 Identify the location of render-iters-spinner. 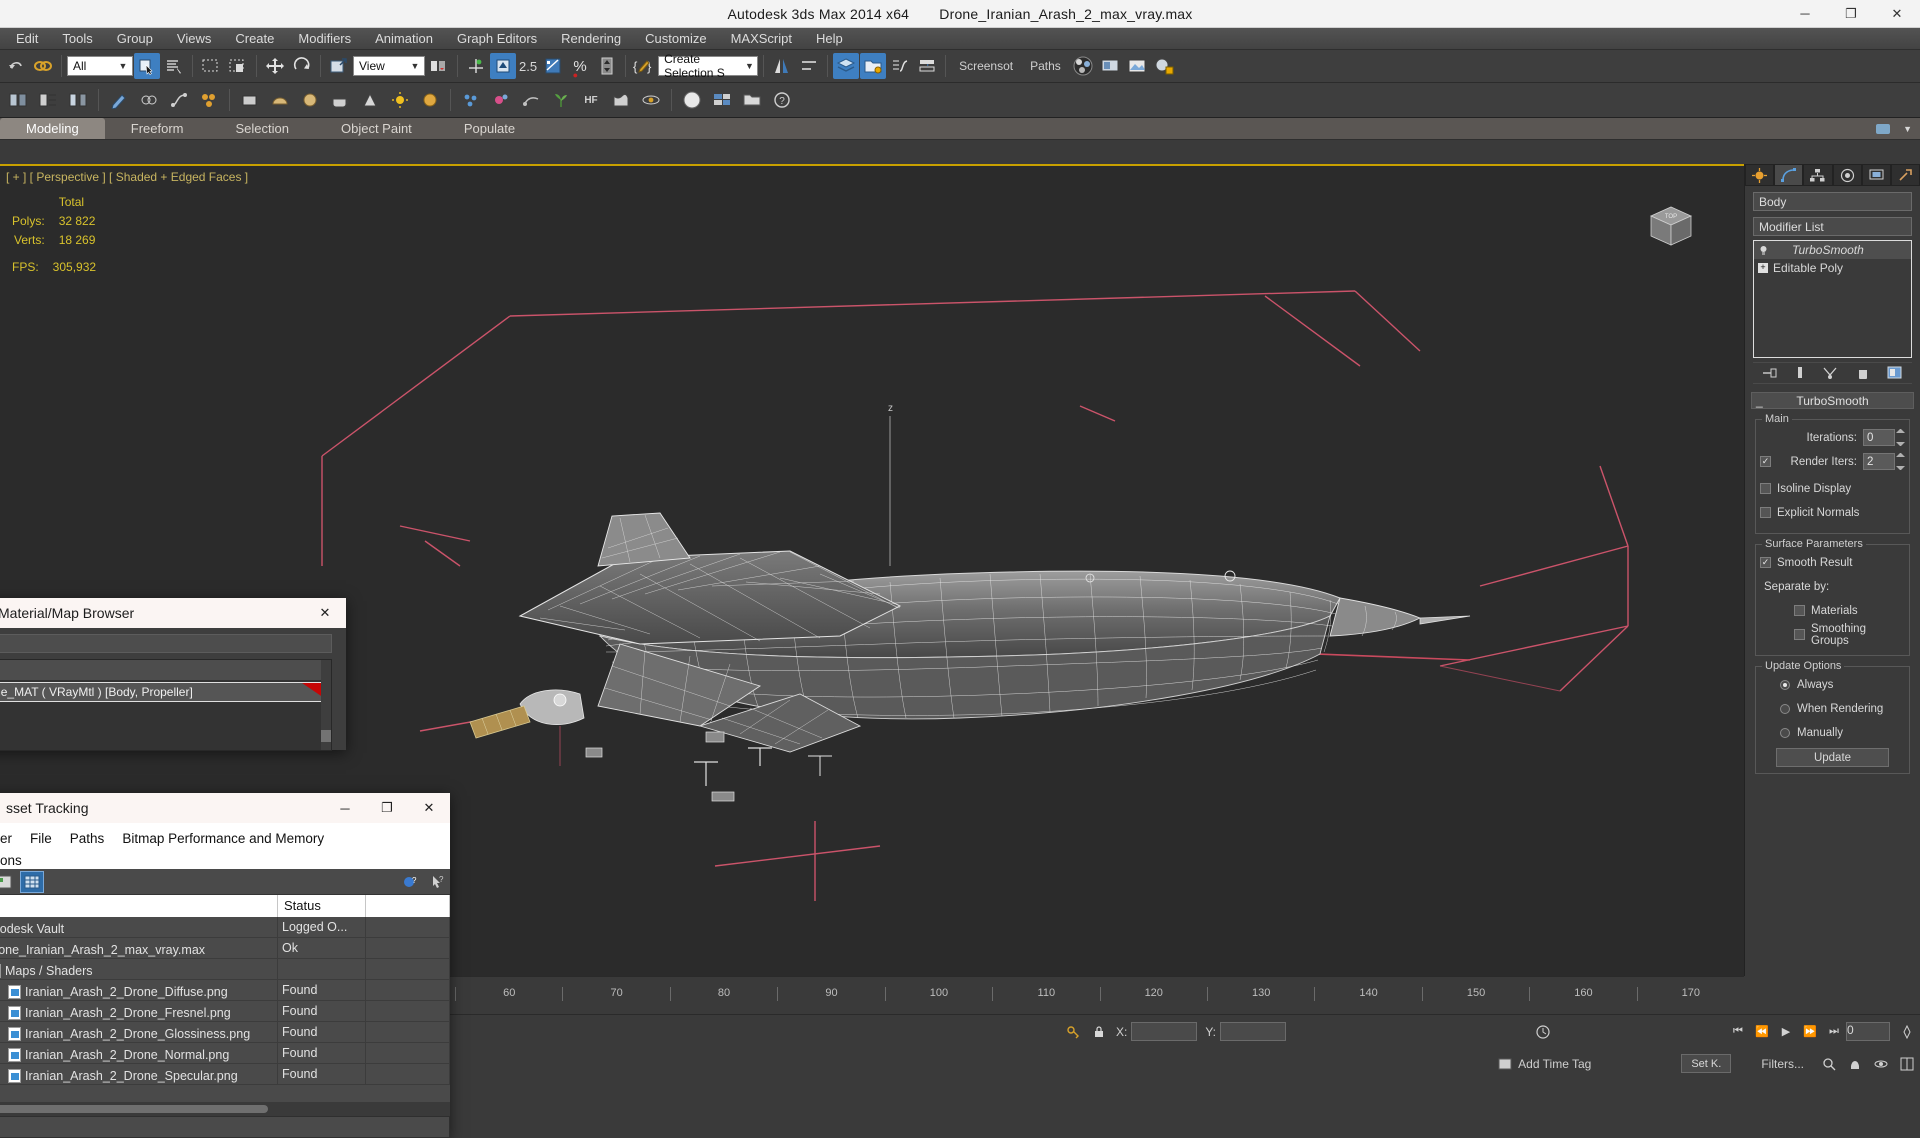
(1900, 461).